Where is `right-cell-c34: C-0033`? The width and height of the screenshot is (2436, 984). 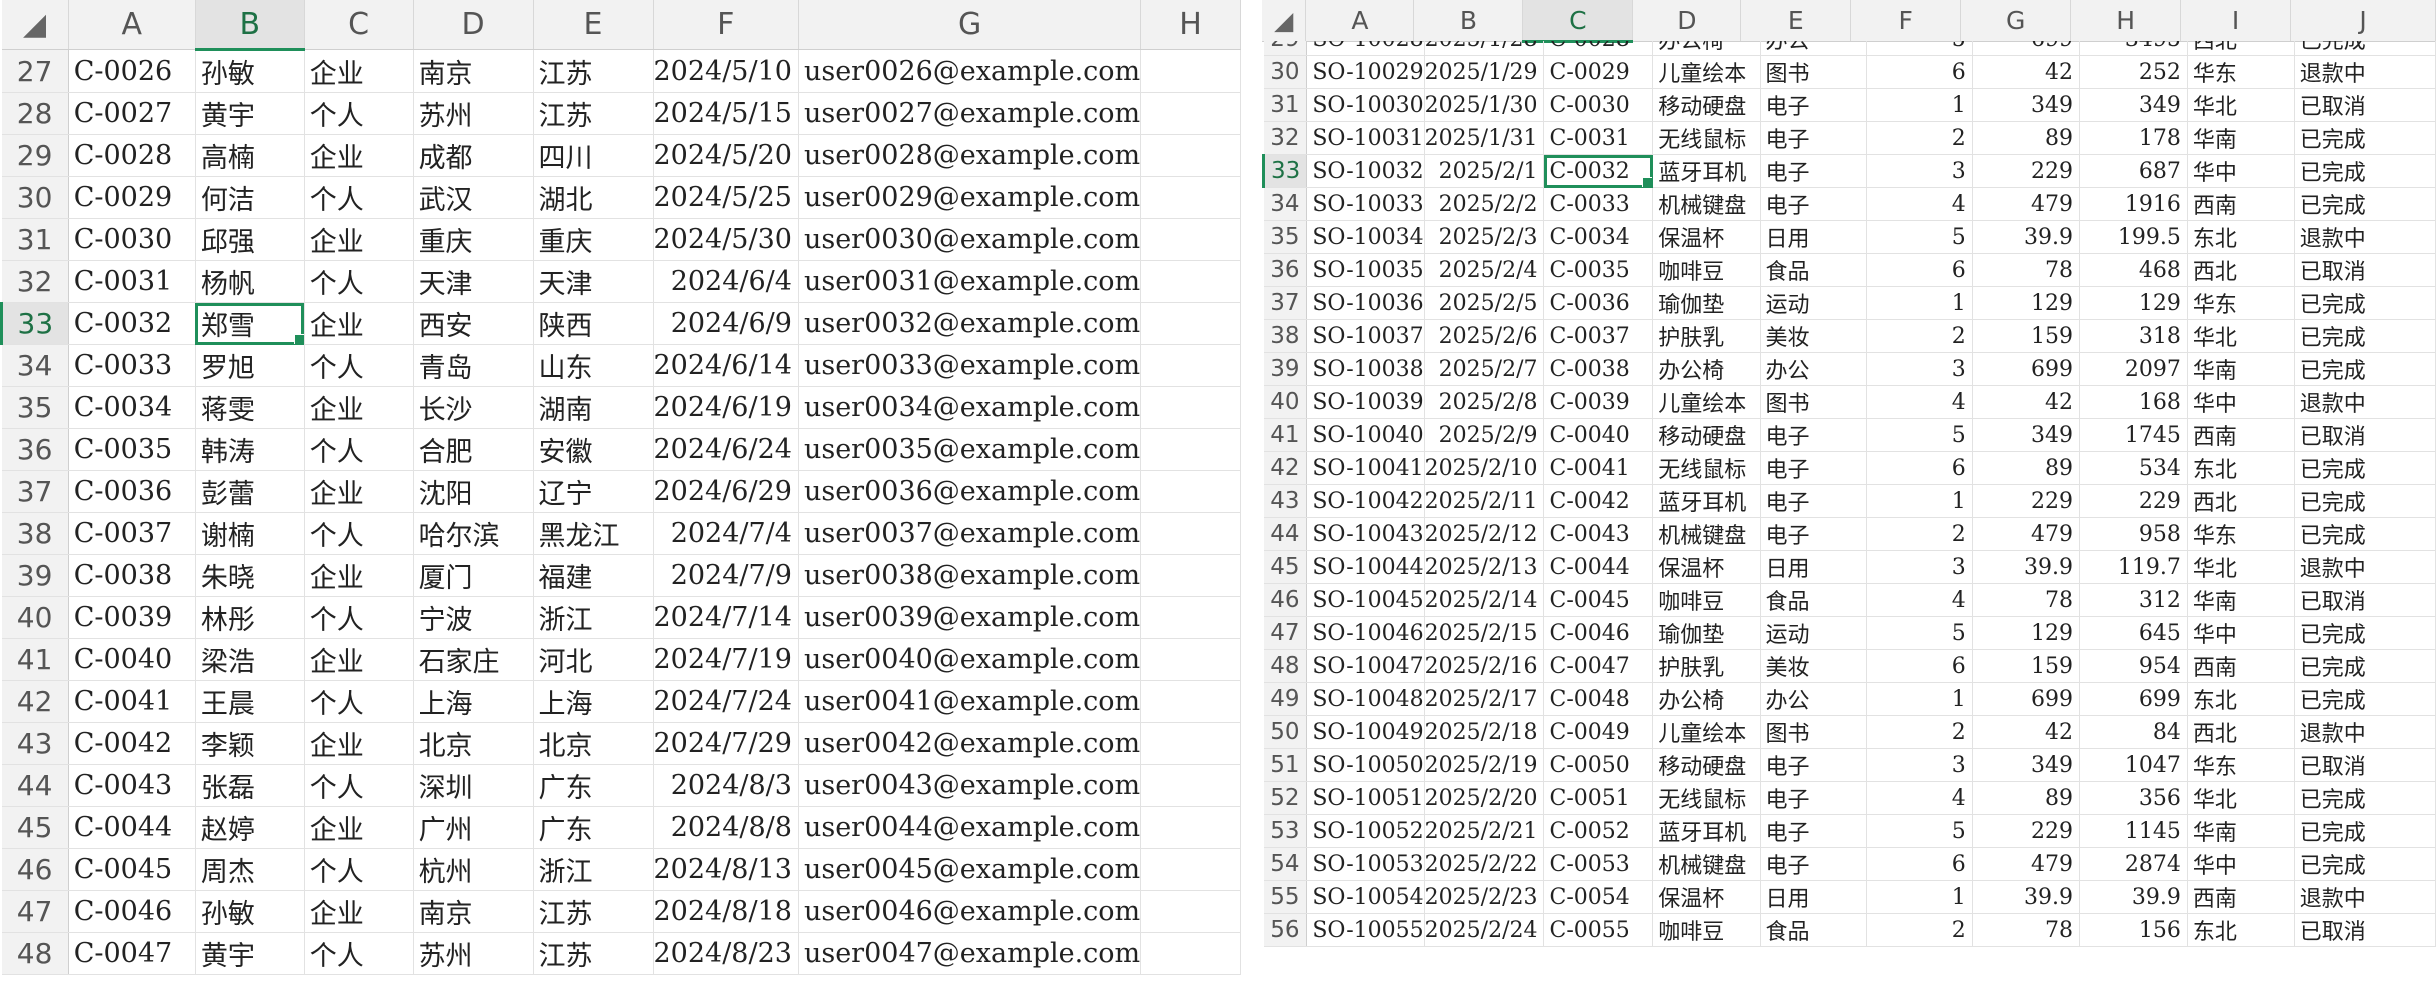
right-cell-c34: C-0033 is located at coordinates (1598, 204).